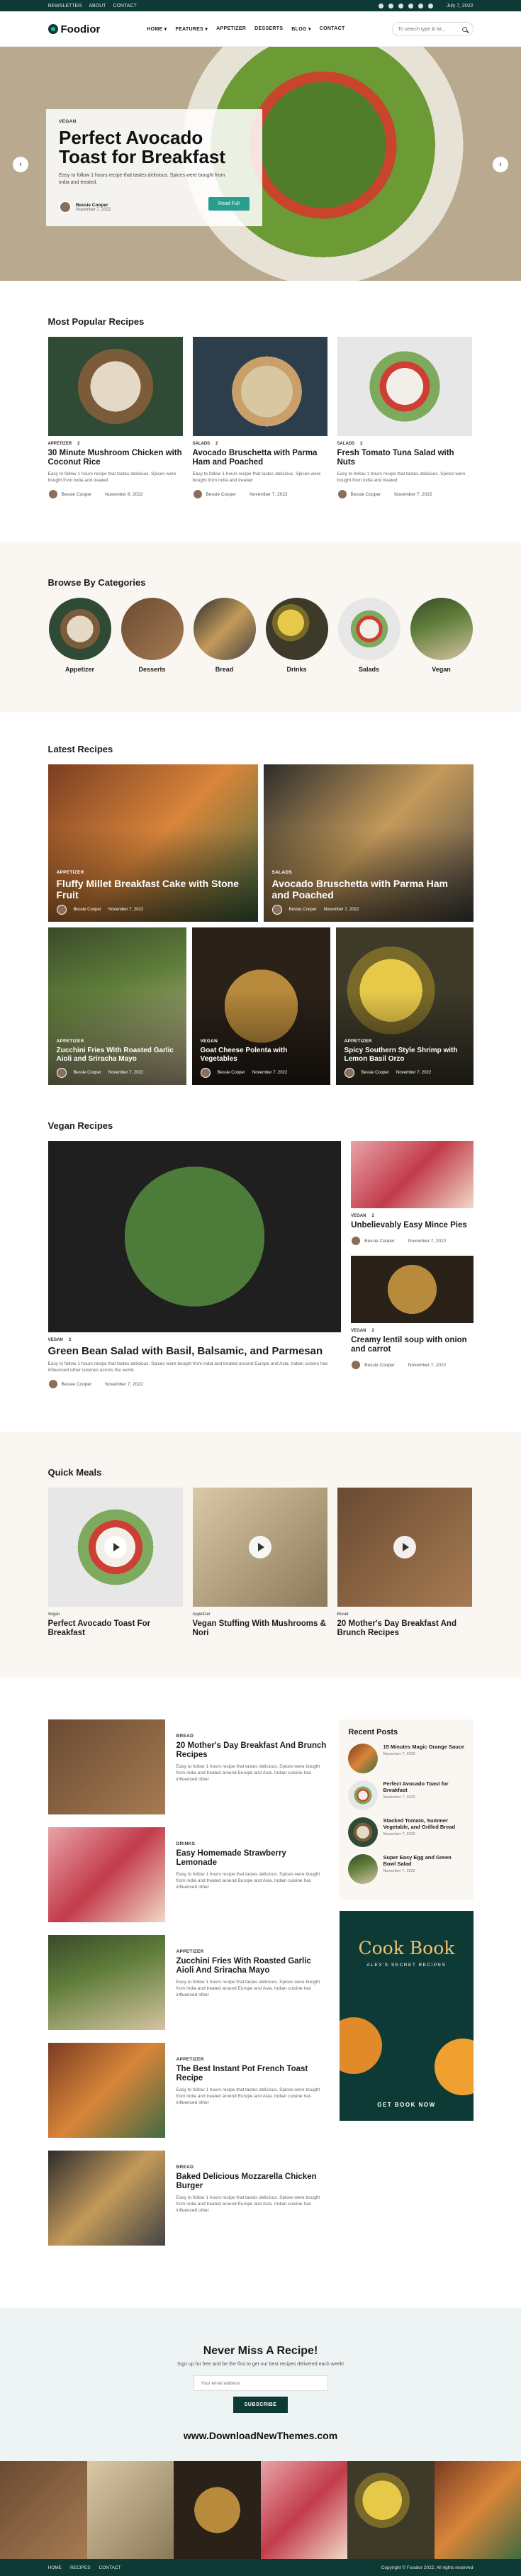  Describe the element at coordinates (260, 2405) in the screenshot. I see `subscribe-button: SUBSCRIBE` at that location.